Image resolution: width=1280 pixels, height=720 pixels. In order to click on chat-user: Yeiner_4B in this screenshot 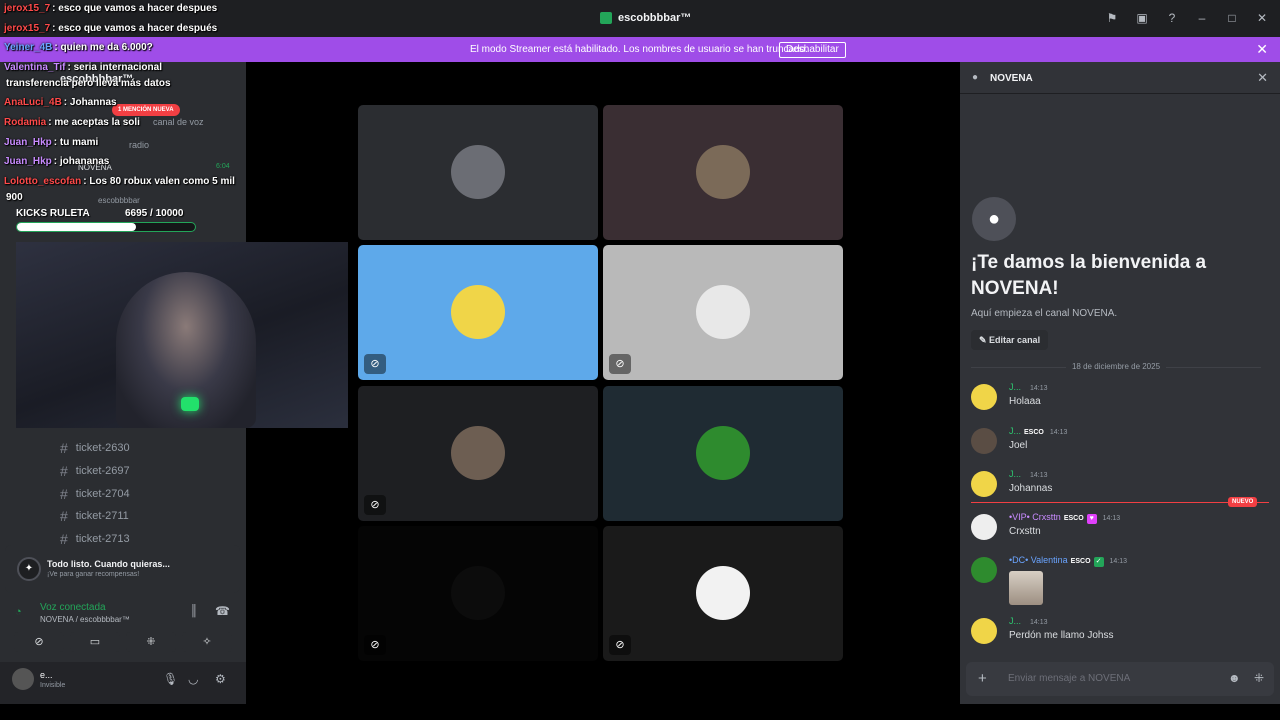, I will do `click(28, 47)`.